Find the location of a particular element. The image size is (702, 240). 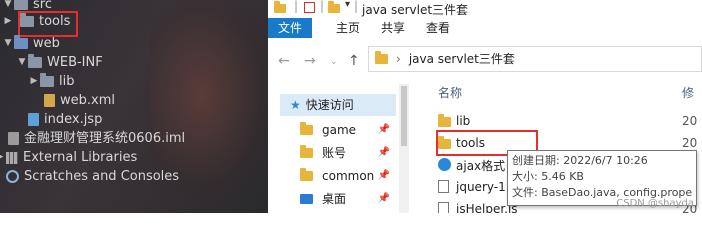

tree-item-web-inf: ▼ WEB-INF is located at coordinates (59, 62).